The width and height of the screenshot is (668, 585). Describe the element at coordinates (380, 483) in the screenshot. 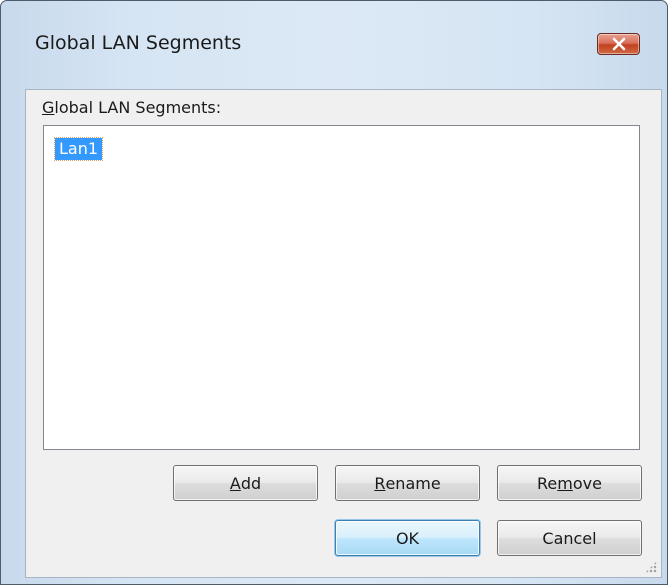

I see `rename-button-accel: R` at that location.